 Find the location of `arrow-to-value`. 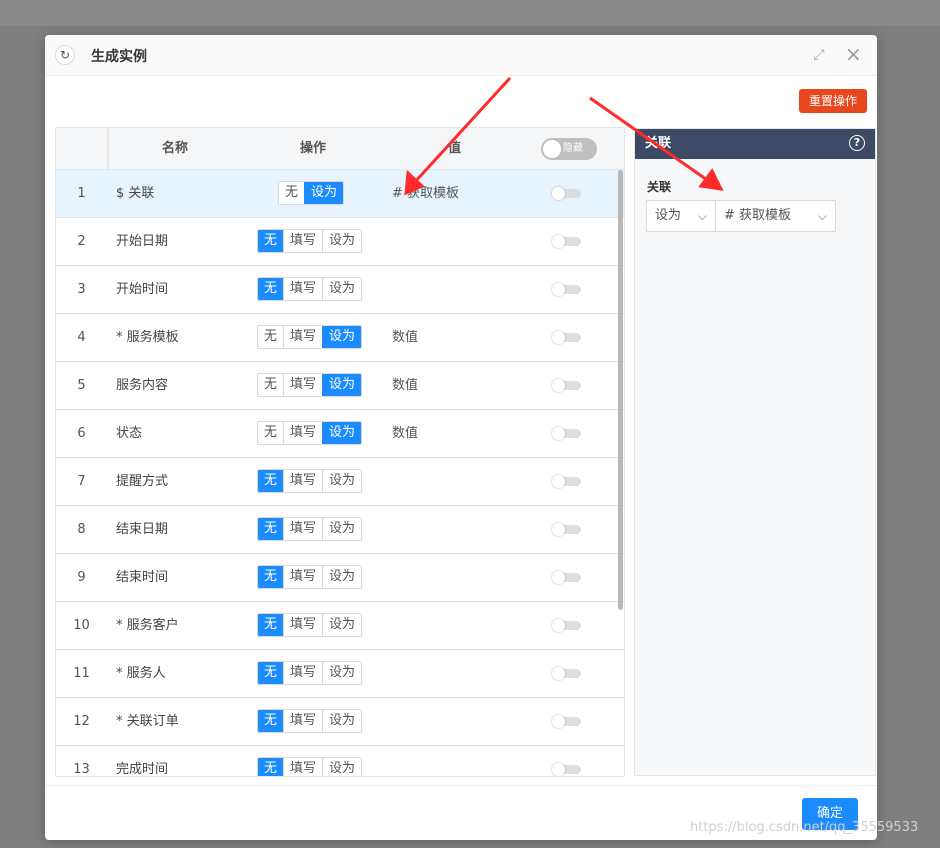

arrow-to-value is located at coordinates (458, 136).